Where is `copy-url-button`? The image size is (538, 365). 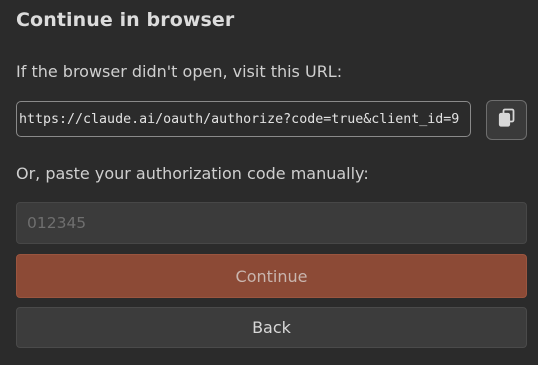
copy-url-button is located at coordinates (506, 120).